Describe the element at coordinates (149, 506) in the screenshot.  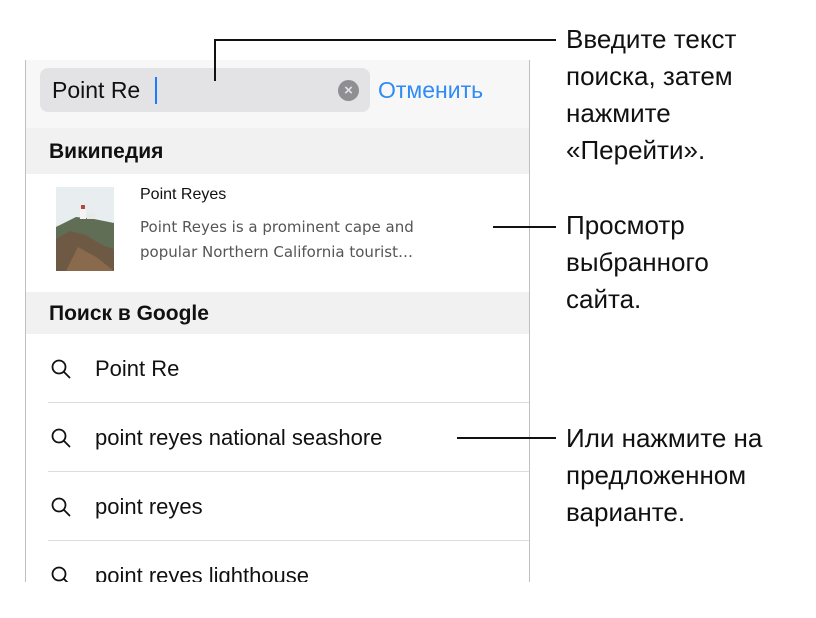
I see `suggestion-text: point reyes` at that location.